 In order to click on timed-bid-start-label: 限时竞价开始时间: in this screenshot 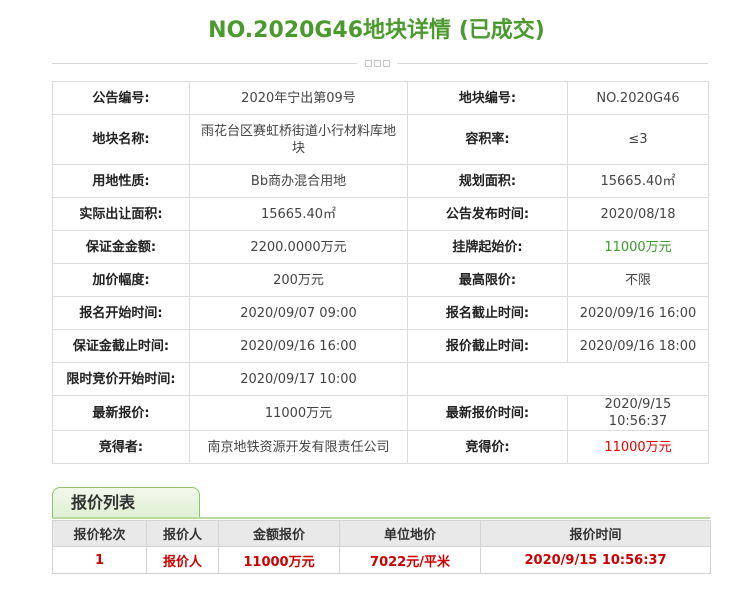, I will do `click(121, 379)`.